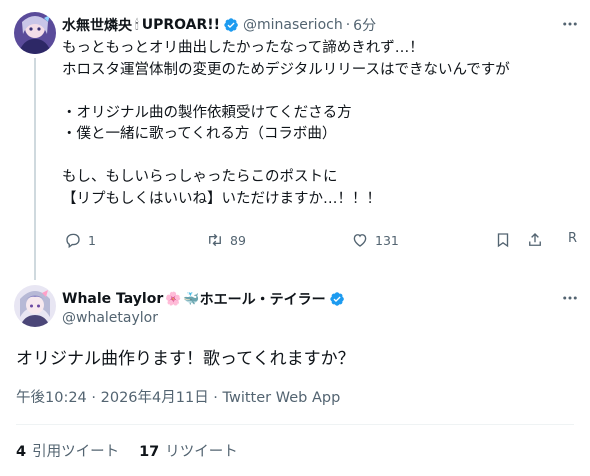 The height and width of the screenshot is (476, 590). What do you see at coordinates (360, 240) in the screenshot?
I see `heart-icon` at bounding box center [360, 240].